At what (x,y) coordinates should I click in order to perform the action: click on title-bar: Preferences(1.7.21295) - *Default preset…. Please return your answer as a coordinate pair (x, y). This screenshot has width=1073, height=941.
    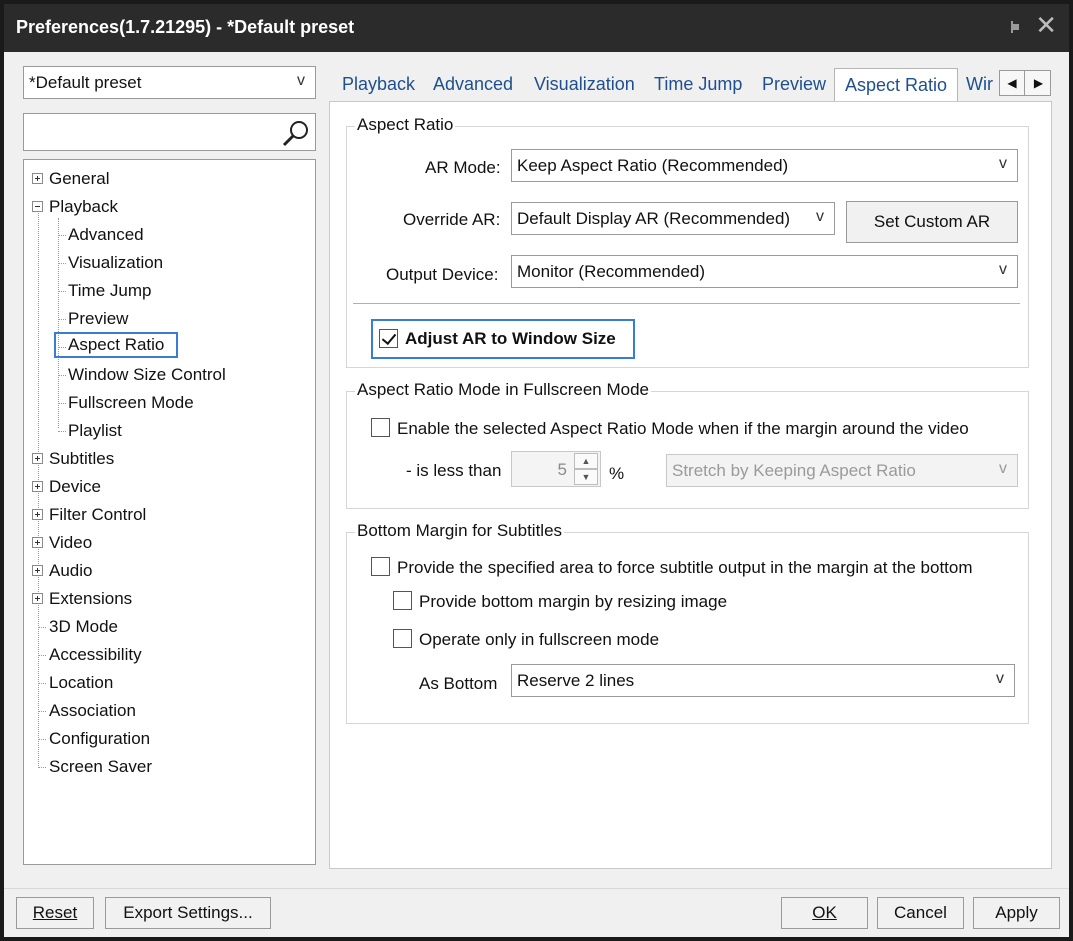
    Looking at the image, I should click on (536, 28).